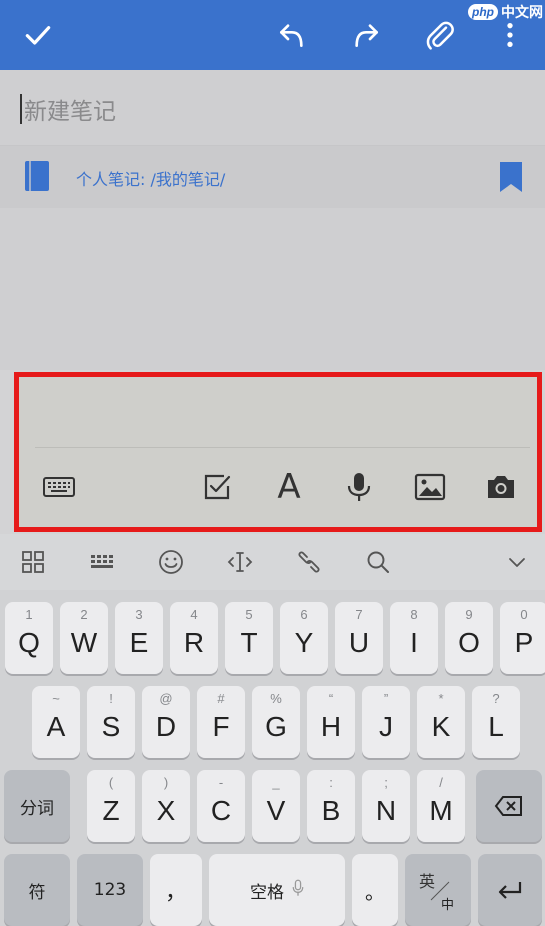  I want to click on keyboard-layout-button, so click(102, 562).